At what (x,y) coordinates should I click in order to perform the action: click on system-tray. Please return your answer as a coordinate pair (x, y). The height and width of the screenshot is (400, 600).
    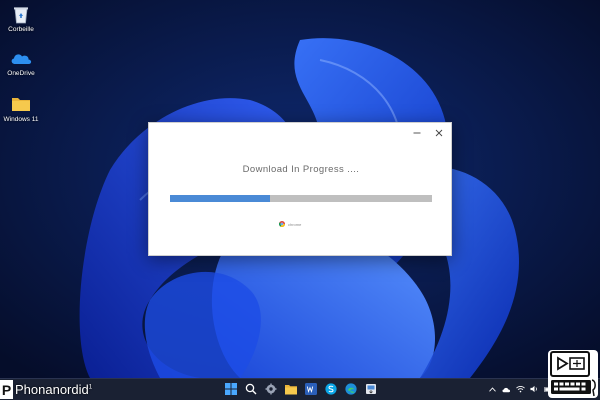
    Looking at the image, I should click on (520, 389).